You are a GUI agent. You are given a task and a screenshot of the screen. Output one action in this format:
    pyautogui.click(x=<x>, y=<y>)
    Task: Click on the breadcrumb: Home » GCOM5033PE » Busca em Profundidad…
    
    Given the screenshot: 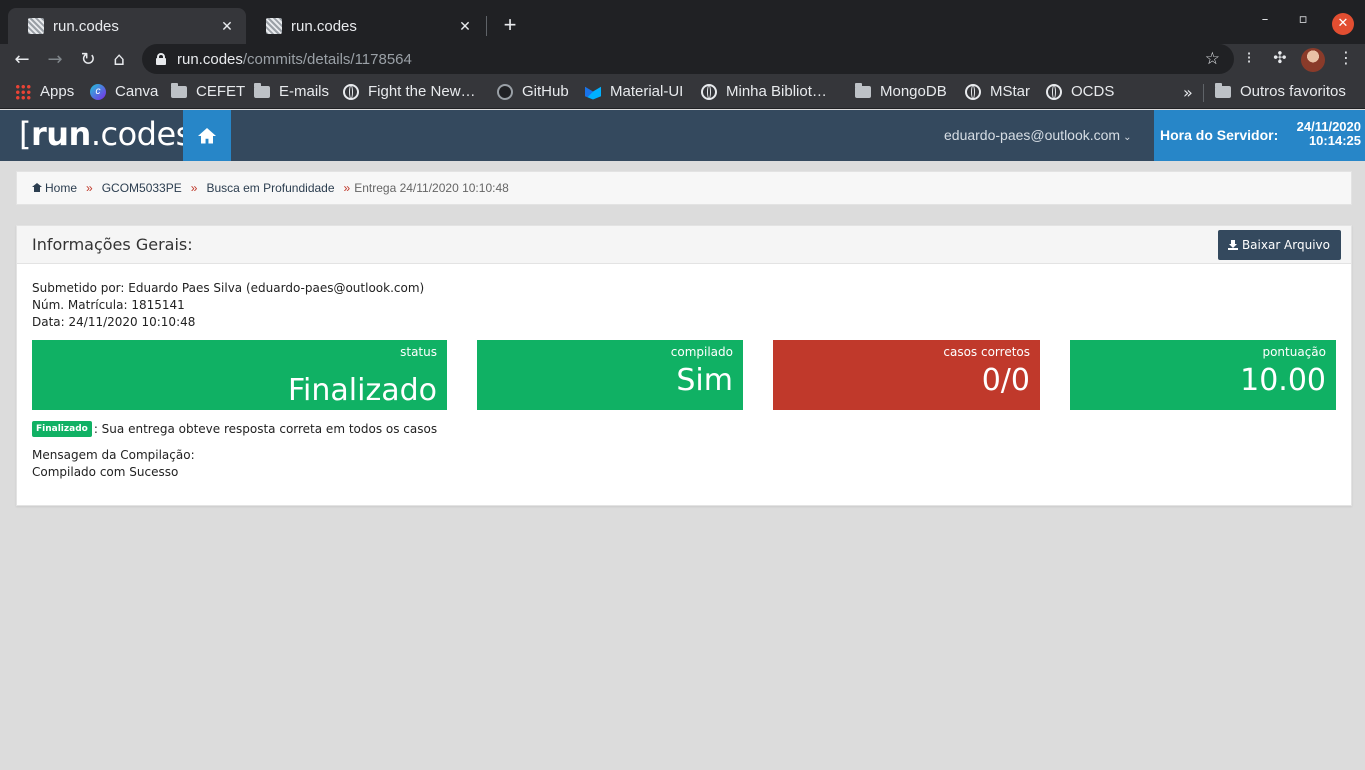 What is the action you would take?
    pyautogui.click(x=684, y=188)
    